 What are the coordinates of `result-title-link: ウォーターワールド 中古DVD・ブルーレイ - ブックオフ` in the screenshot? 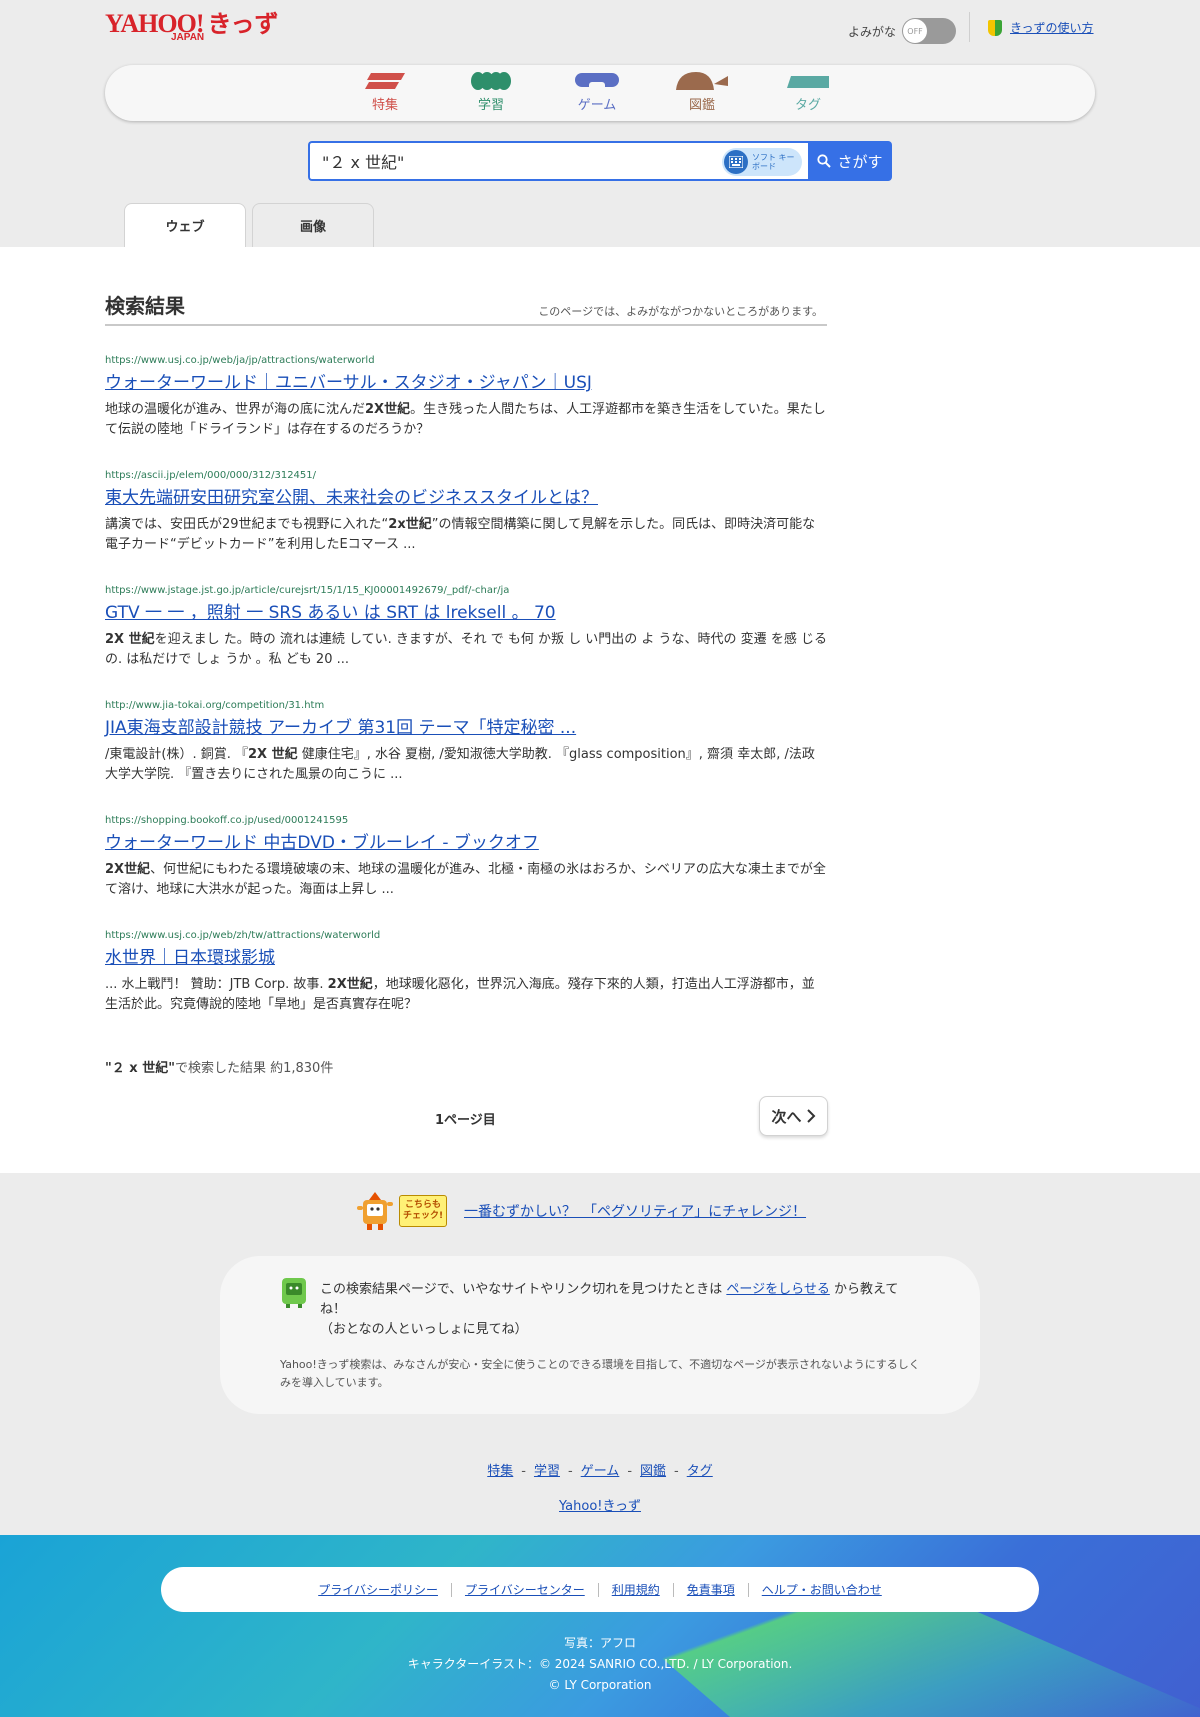 It's located at (466, 843).